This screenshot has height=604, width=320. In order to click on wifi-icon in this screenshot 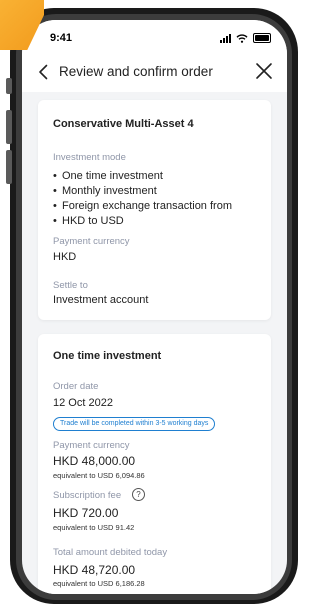, I will do `click(242, 38)`.